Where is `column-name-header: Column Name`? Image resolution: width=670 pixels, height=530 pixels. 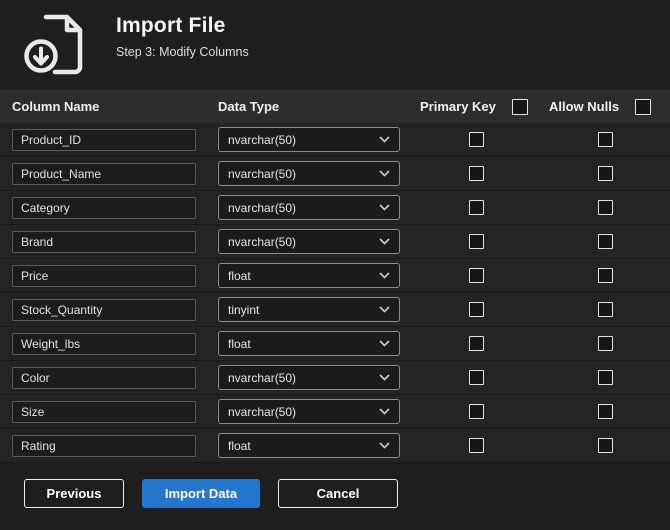 column-name-header: Column Name is located at coordinates (56, 106).